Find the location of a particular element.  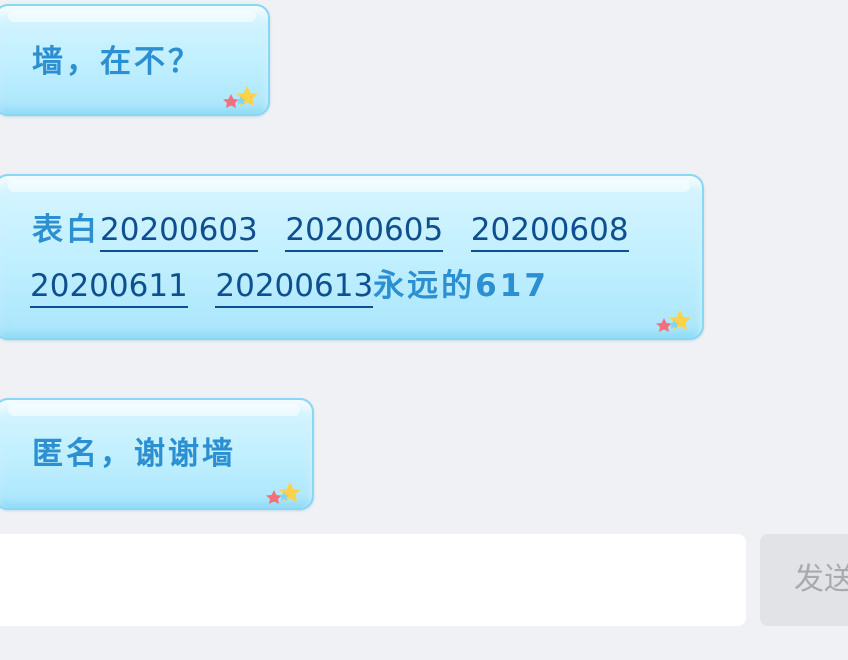

message-text: 墙，在不？ is located at coordinates (117, 62).